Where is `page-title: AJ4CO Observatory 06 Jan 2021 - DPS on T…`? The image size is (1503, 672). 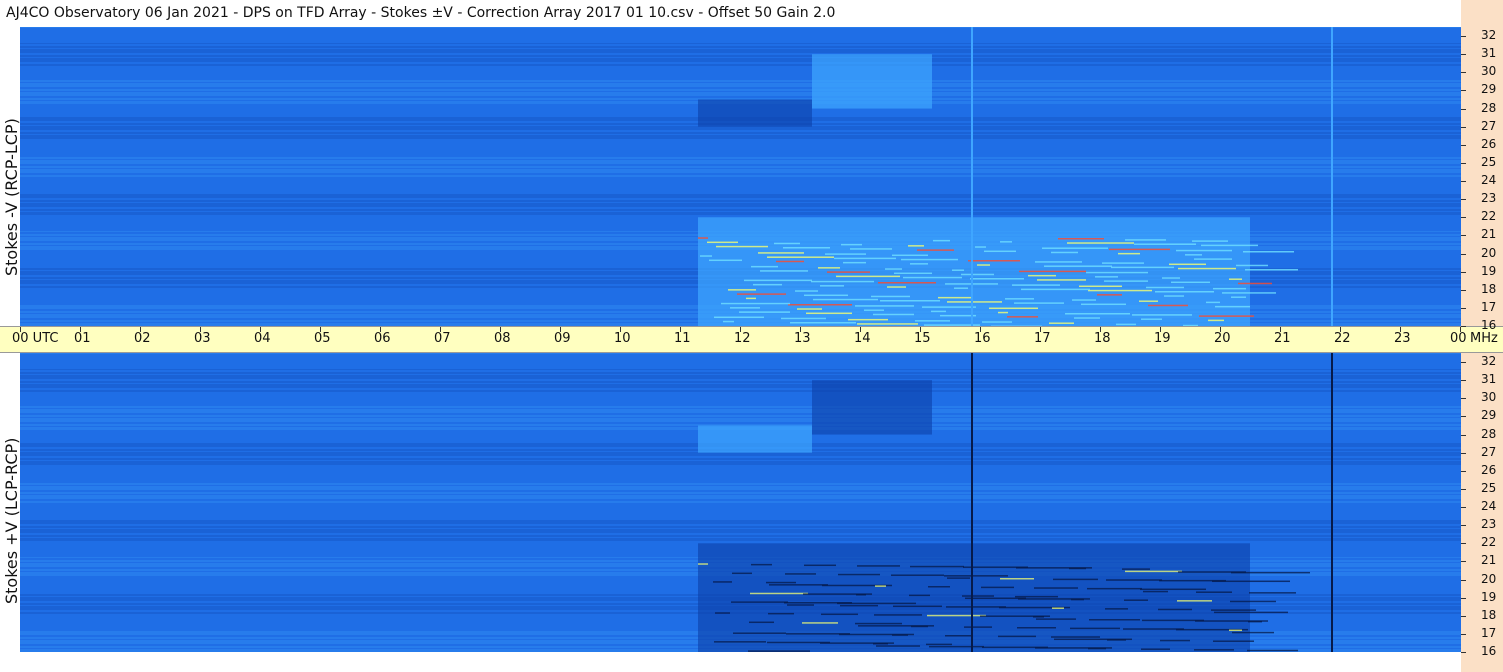
page-title: AJ4CO Observatory 06 Jan 2021 - DPS on T… is located at coordinates (421, 13).